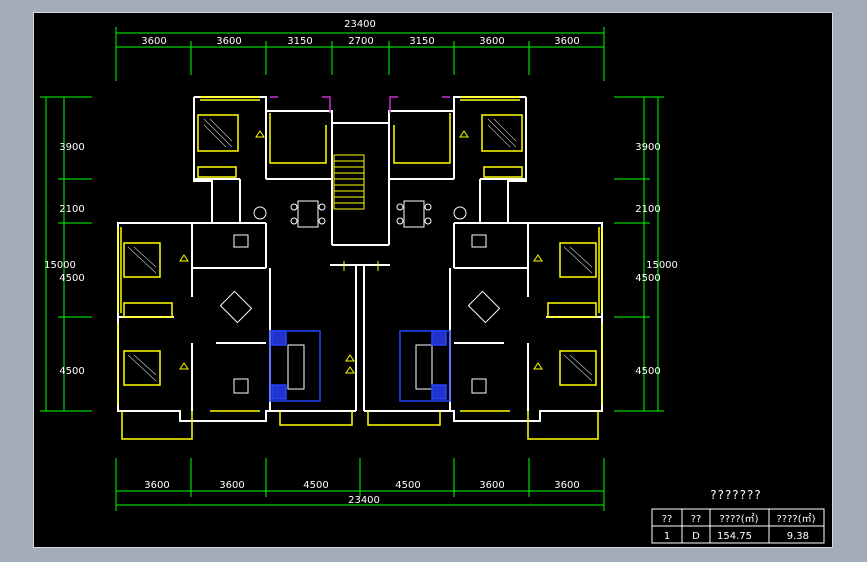 This screenshot has height=562, width=867. I want to click on living-room-sofas, so click(360, 366).